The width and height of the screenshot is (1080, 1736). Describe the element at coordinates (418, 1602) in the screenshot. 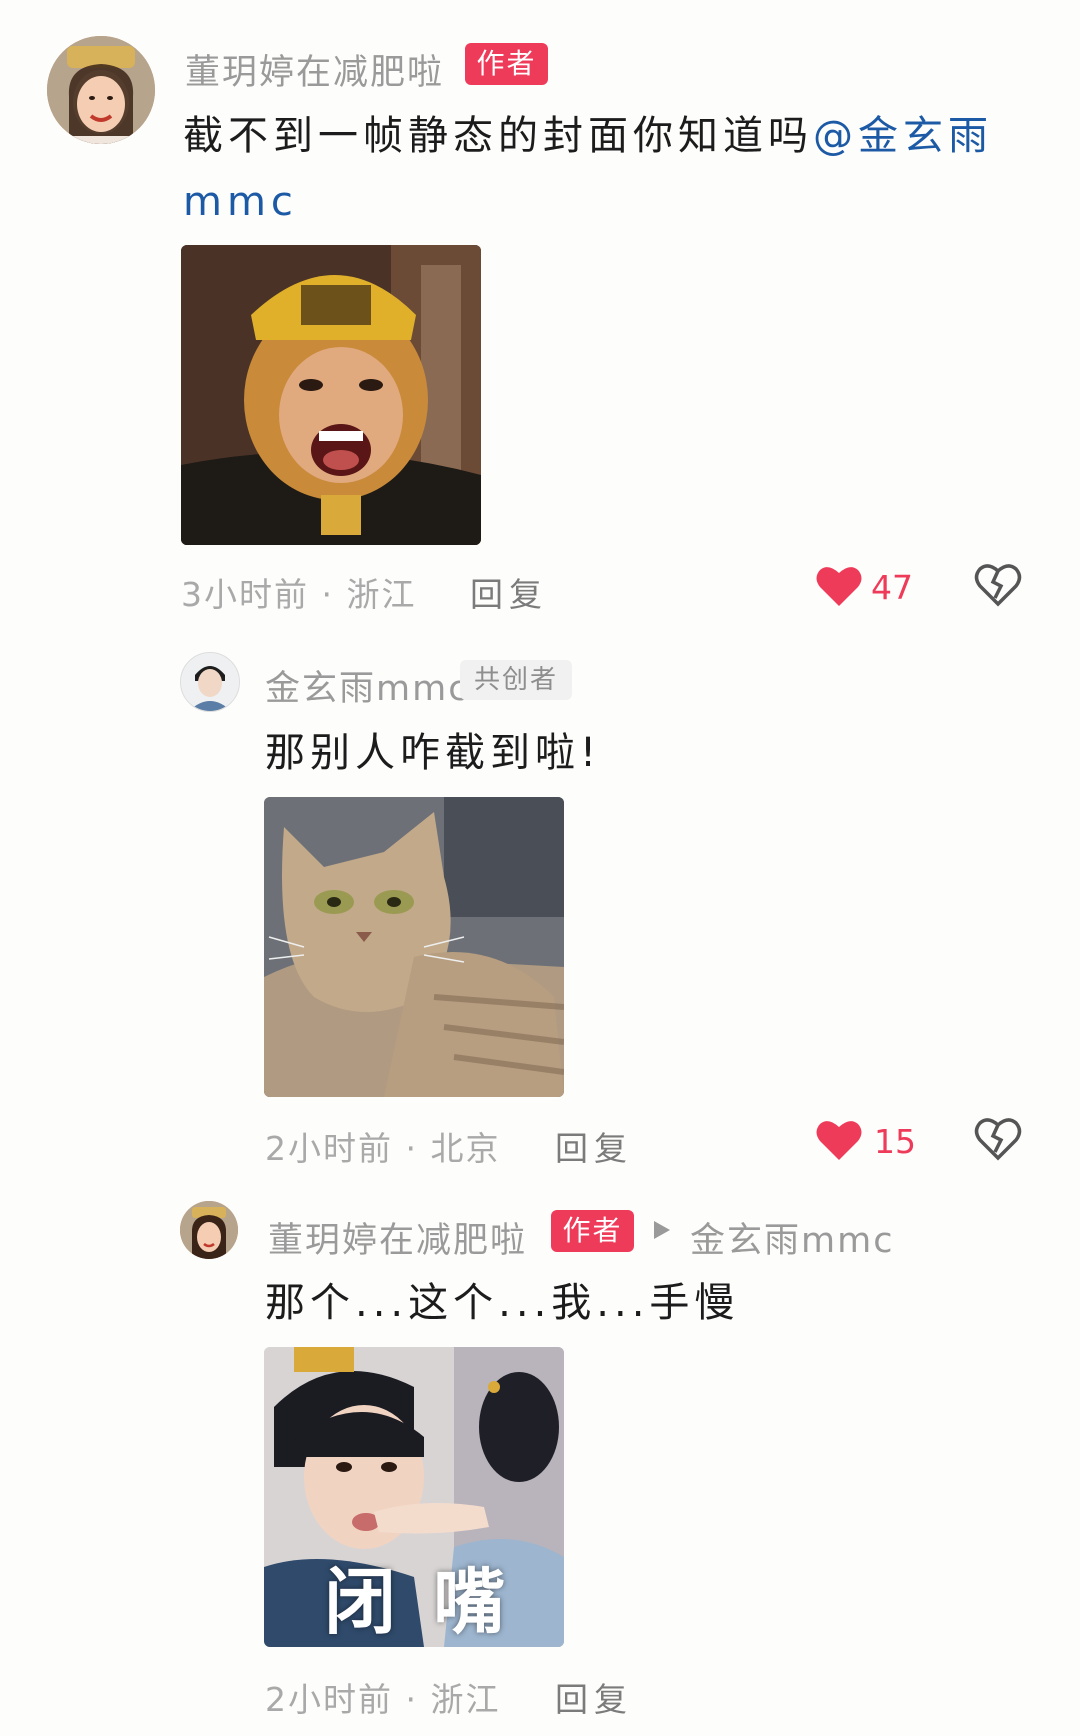

I see `image-caption: 闭 嘴` at that location.